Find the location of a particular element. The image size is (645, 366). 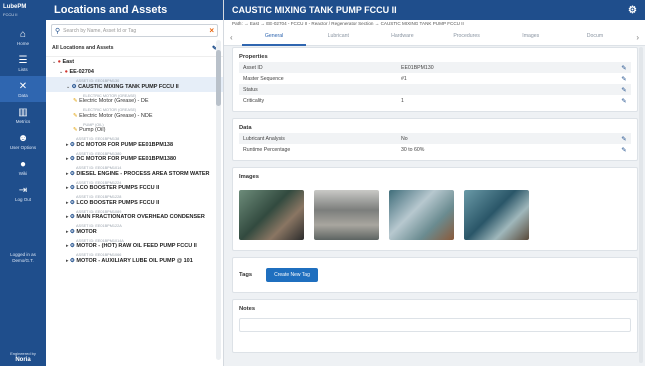

rail-item-lists: ☰ Lists is located at coordinates (23, 63).